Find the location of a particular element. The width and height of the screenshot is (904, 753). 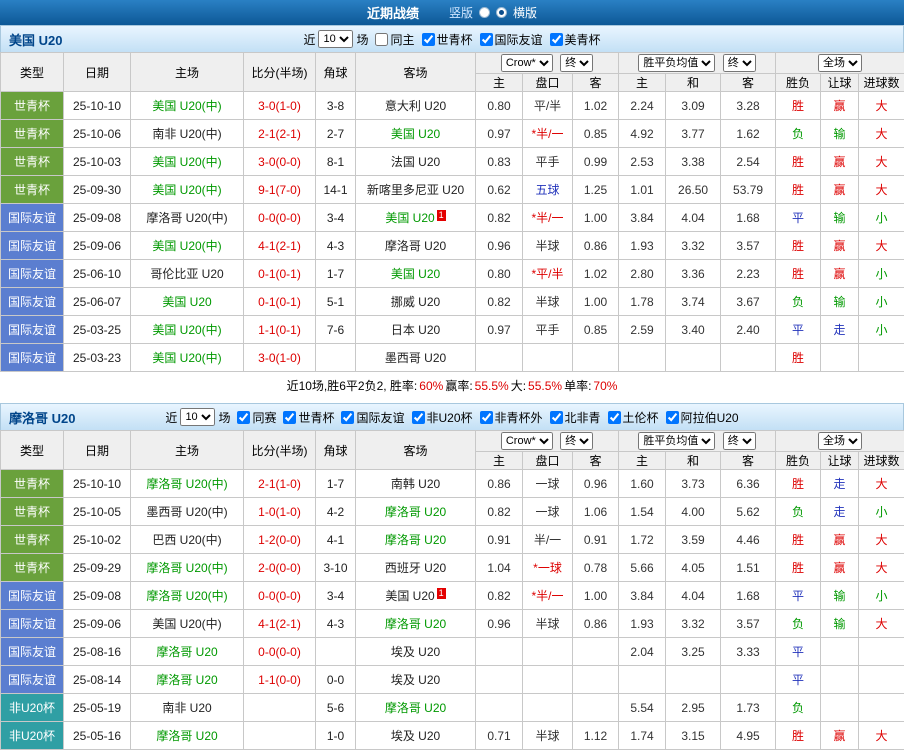

home-team-link: 南非 U20(中) is located at coordinates (187, 133).